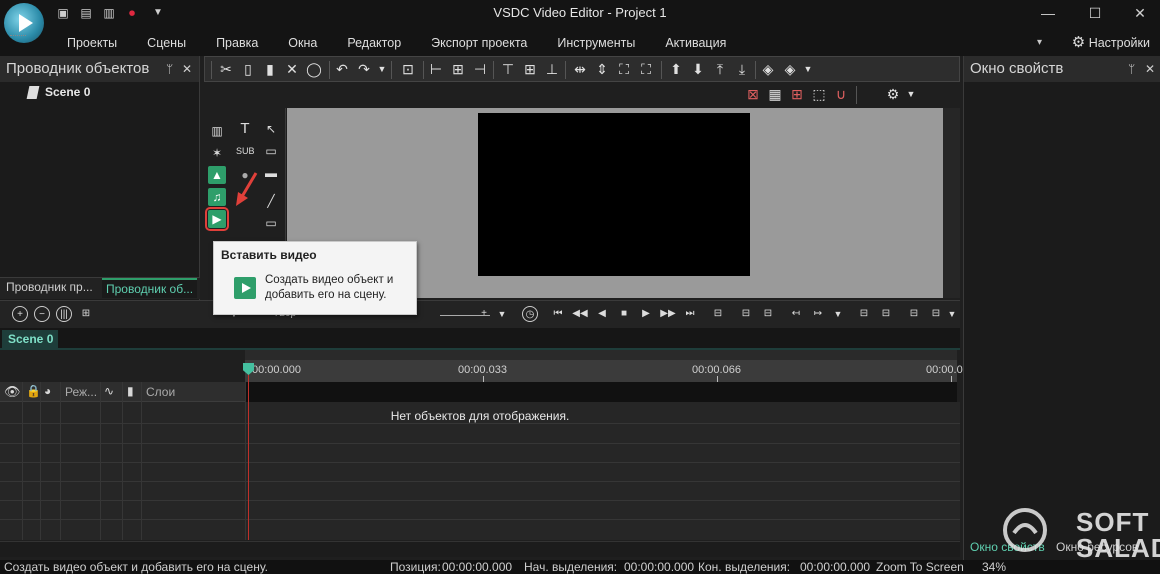  Describe the element at coordinates (1039, 43) in the screenshot. I see `chevron-down-icon: ▾` at that location.